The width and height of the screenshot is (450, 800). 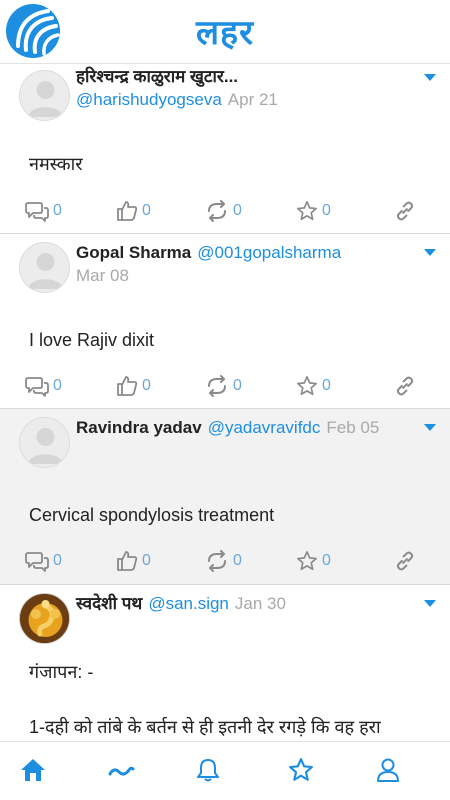 What do you see at coordinates (133, 252) in the screenshot?
I see `author-name: Gopal Sharma` at bounding box center [133, 252].